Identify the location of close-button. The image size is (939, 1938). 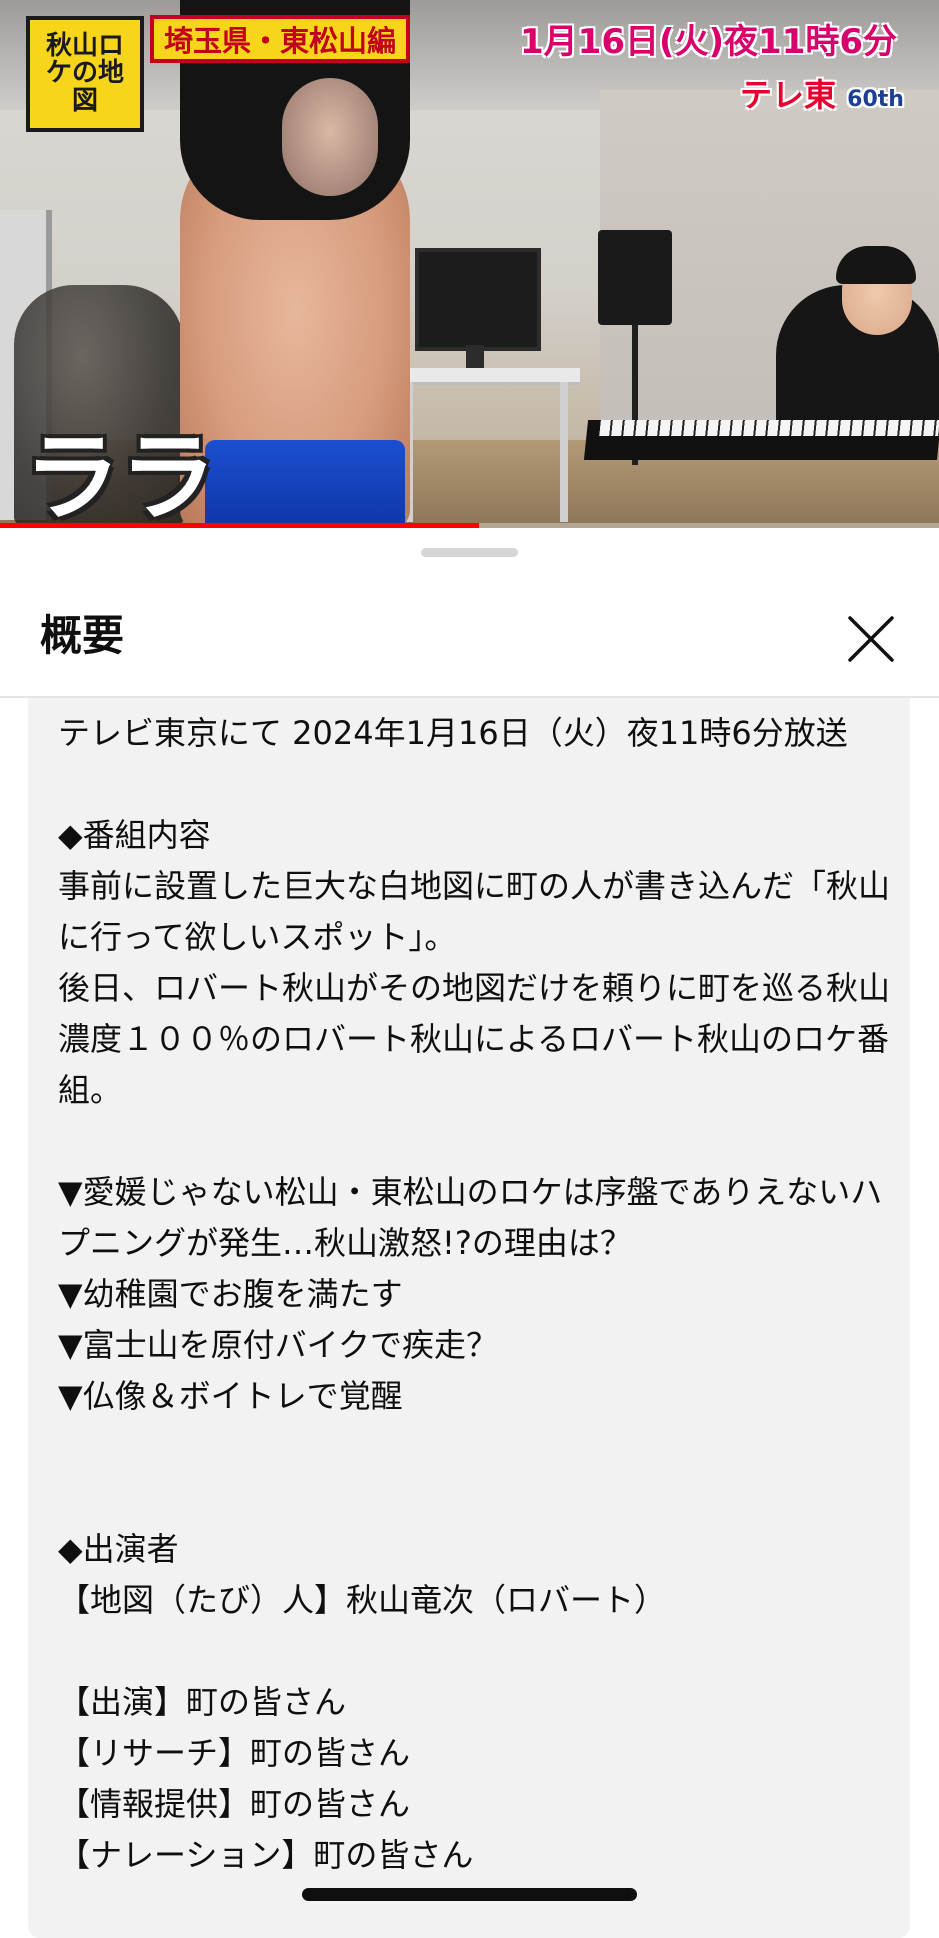
(871, 639).